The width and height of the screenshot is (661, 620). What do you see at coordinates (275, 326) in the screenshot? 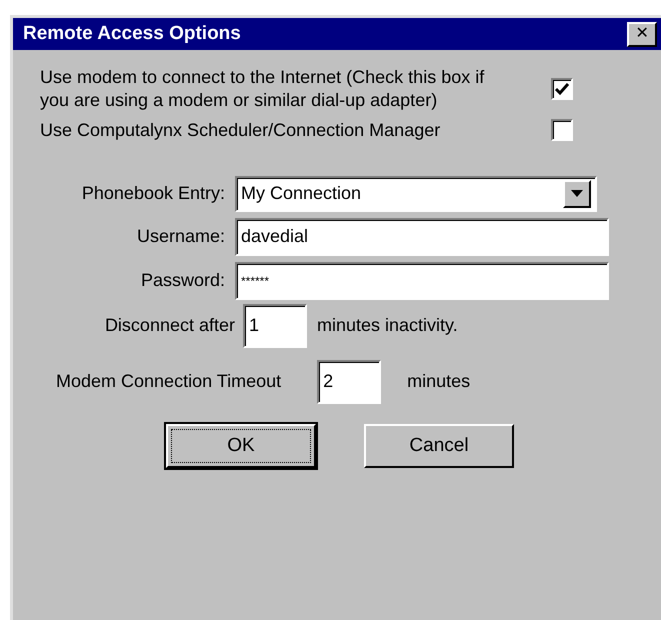
I see `number-field: 1` at bounding box center [275, 326].